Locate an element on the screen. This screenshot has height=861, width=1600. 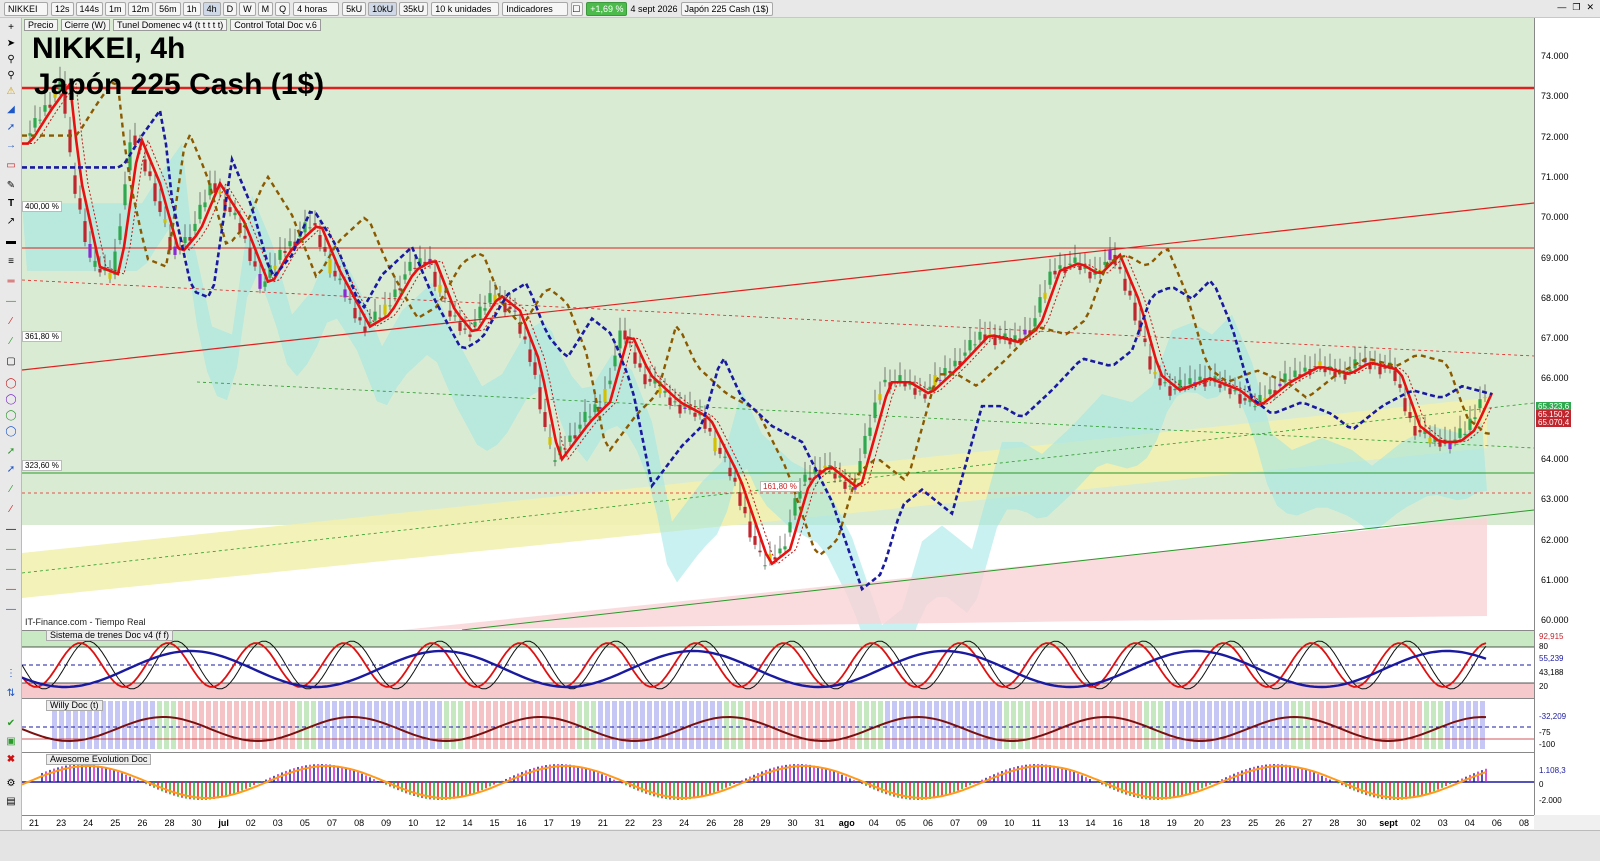
timeframe-144s: 144s is located at coordinates (89, 8).